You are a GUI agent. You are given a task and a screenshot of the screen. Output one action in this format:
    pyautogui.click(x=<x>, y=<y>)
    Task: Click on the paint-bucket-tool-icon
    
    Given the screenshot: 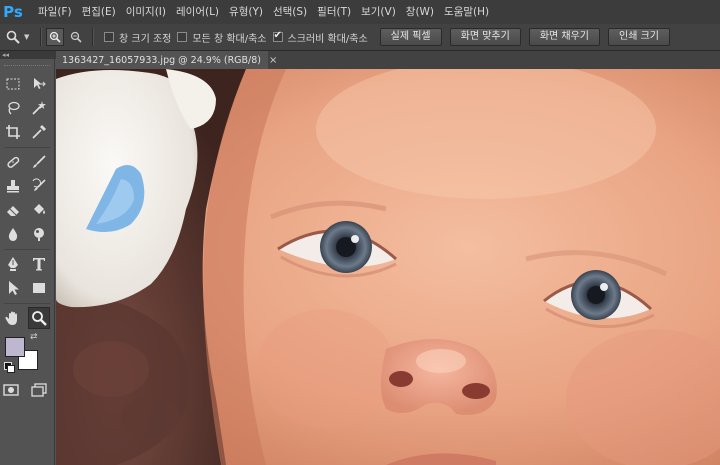 What is the action you would take?
    pyautogui.click(x=39, y=210)
    